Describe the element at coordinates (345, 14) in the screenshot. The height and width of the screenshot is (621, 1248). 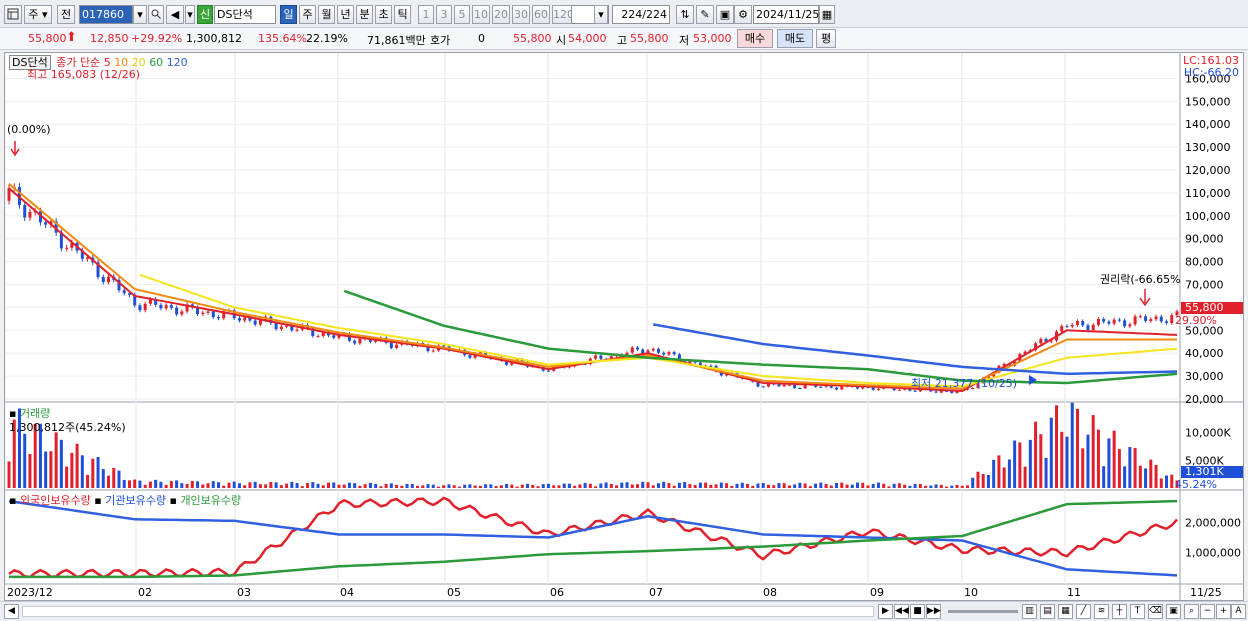
I see `period-tab-3: 년` at that location.